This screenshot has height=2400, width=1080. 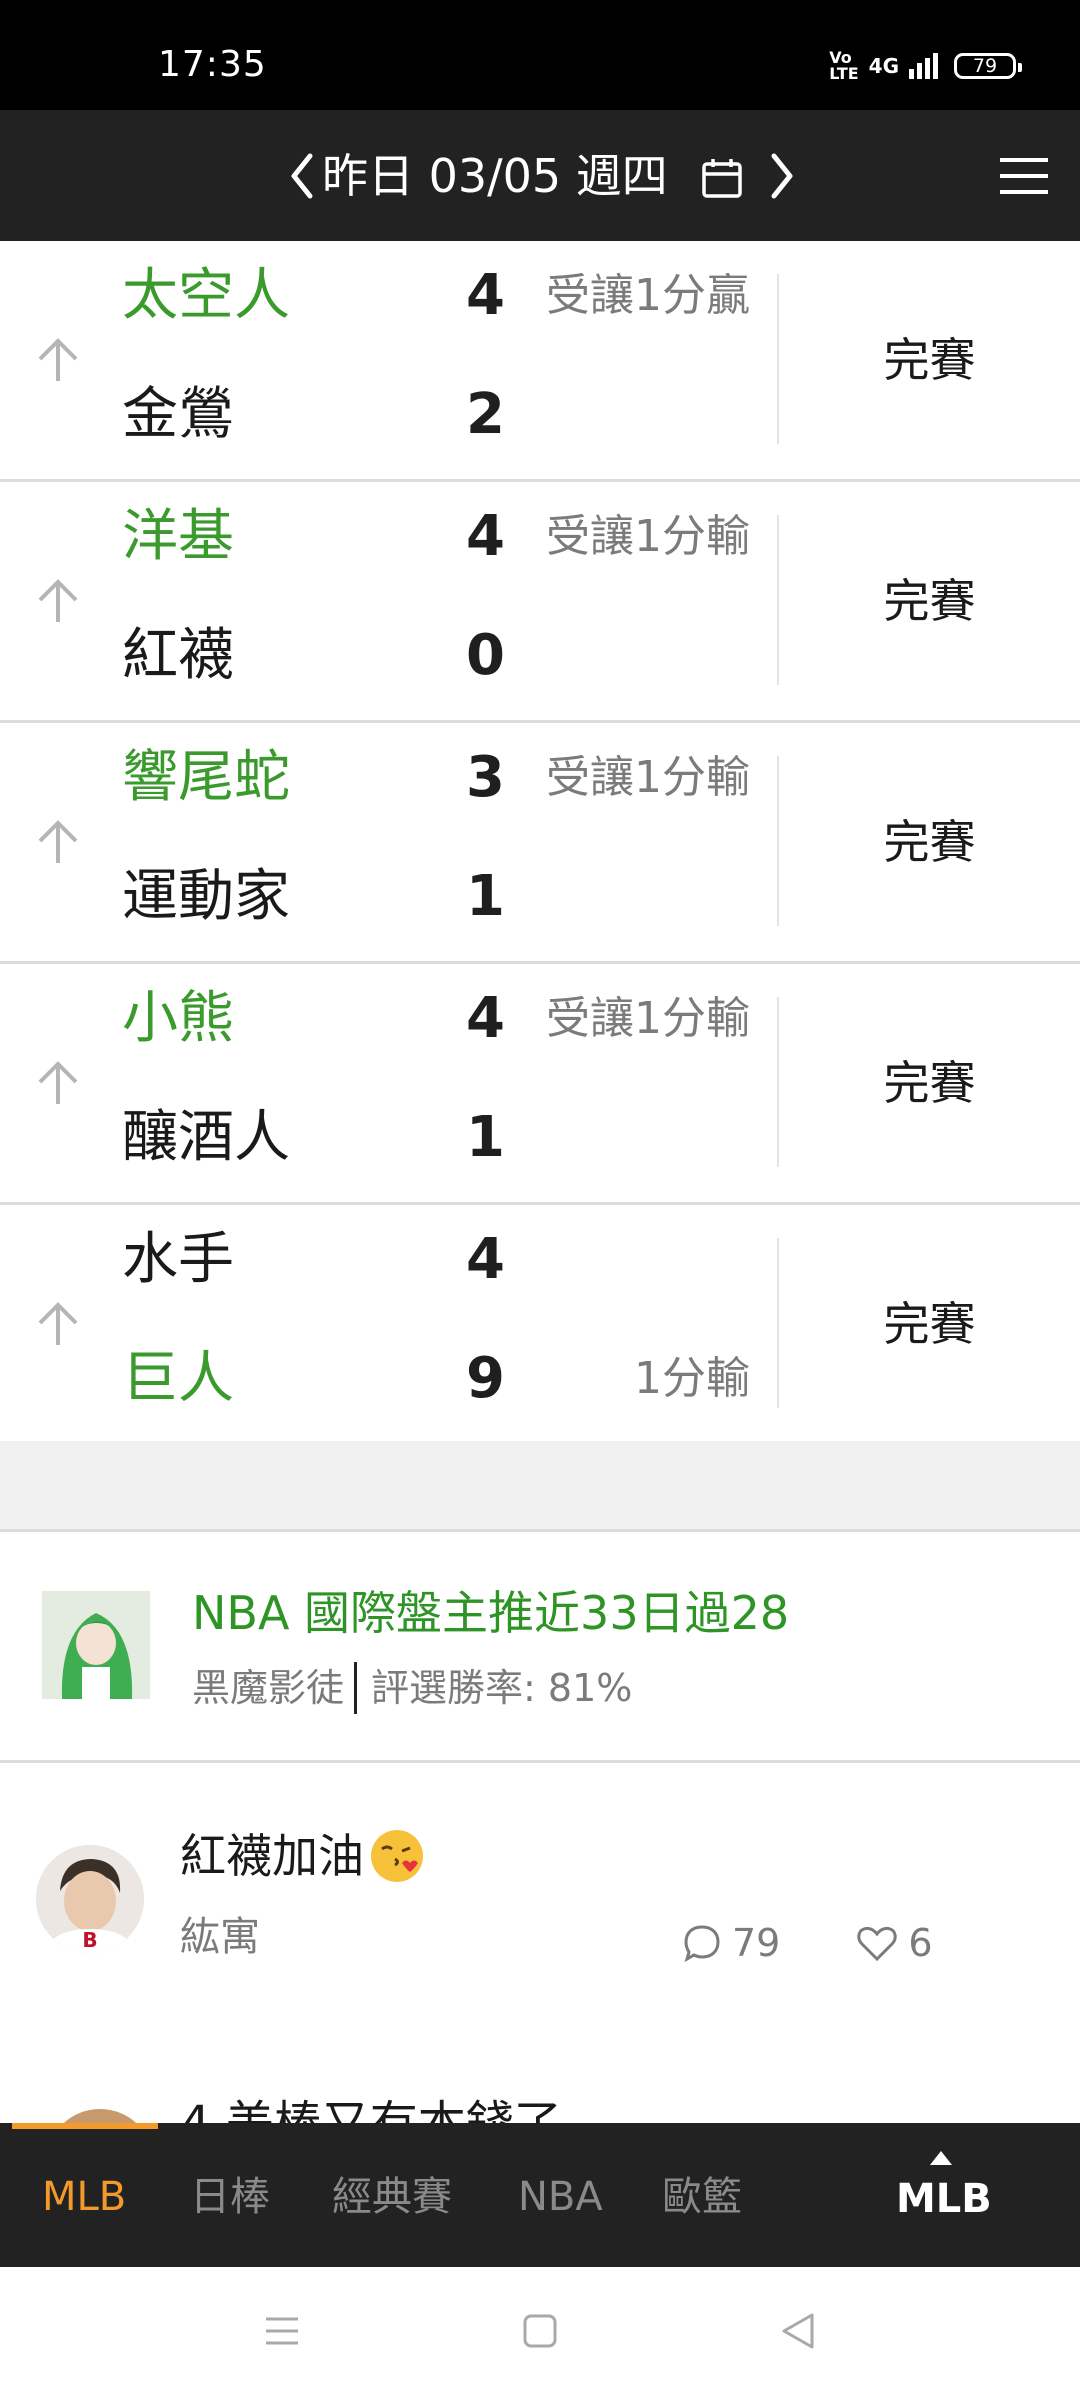 What do you see at coordinates (883, 66) in the screenshot?
I see `network-label: 4G` at bounding box center [883, 66].